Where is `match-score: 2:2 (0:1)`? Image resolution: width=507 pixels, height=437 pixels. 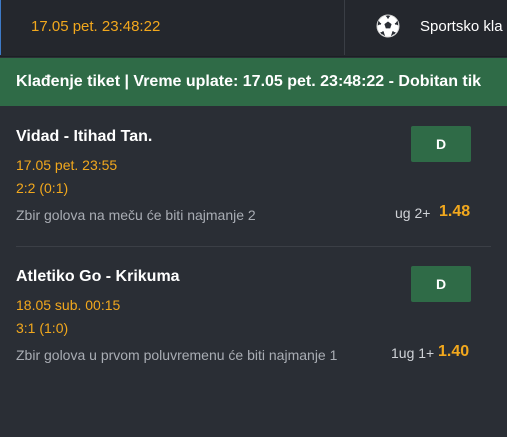 match-score: 2:2 (0:1) is located at coordinates (42, 188).